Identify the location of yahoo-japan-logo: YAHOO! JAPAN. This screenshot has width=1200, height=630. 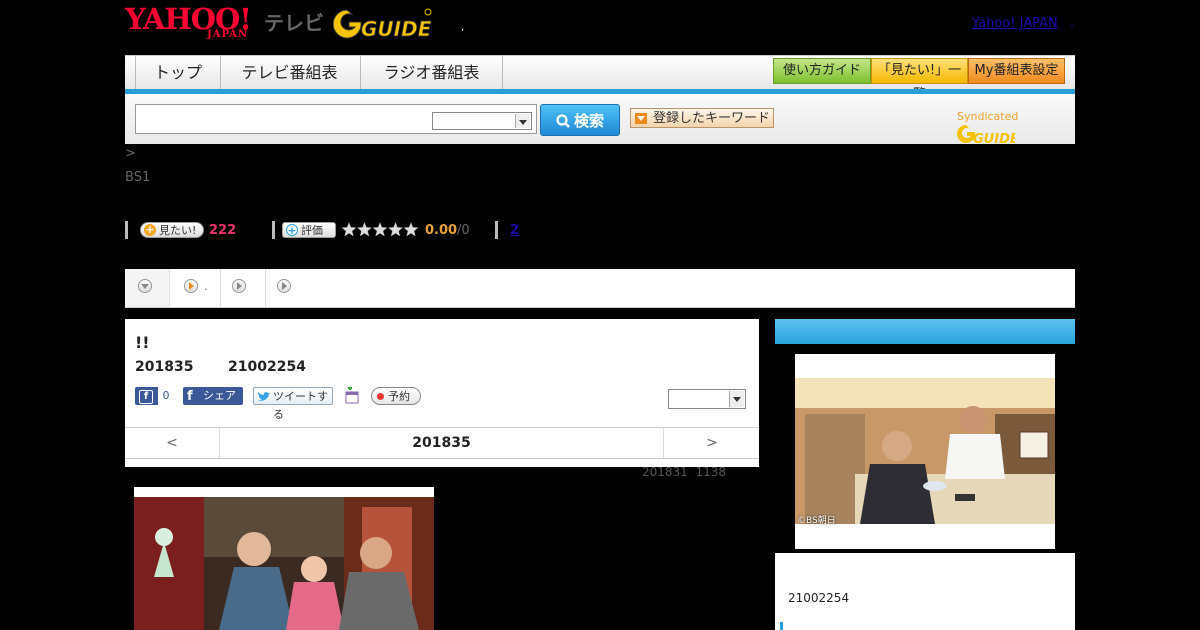
(192, 23).